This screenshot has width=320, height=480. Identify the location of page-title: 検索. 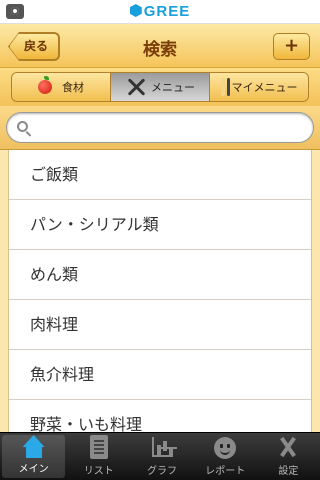
(160, 50).